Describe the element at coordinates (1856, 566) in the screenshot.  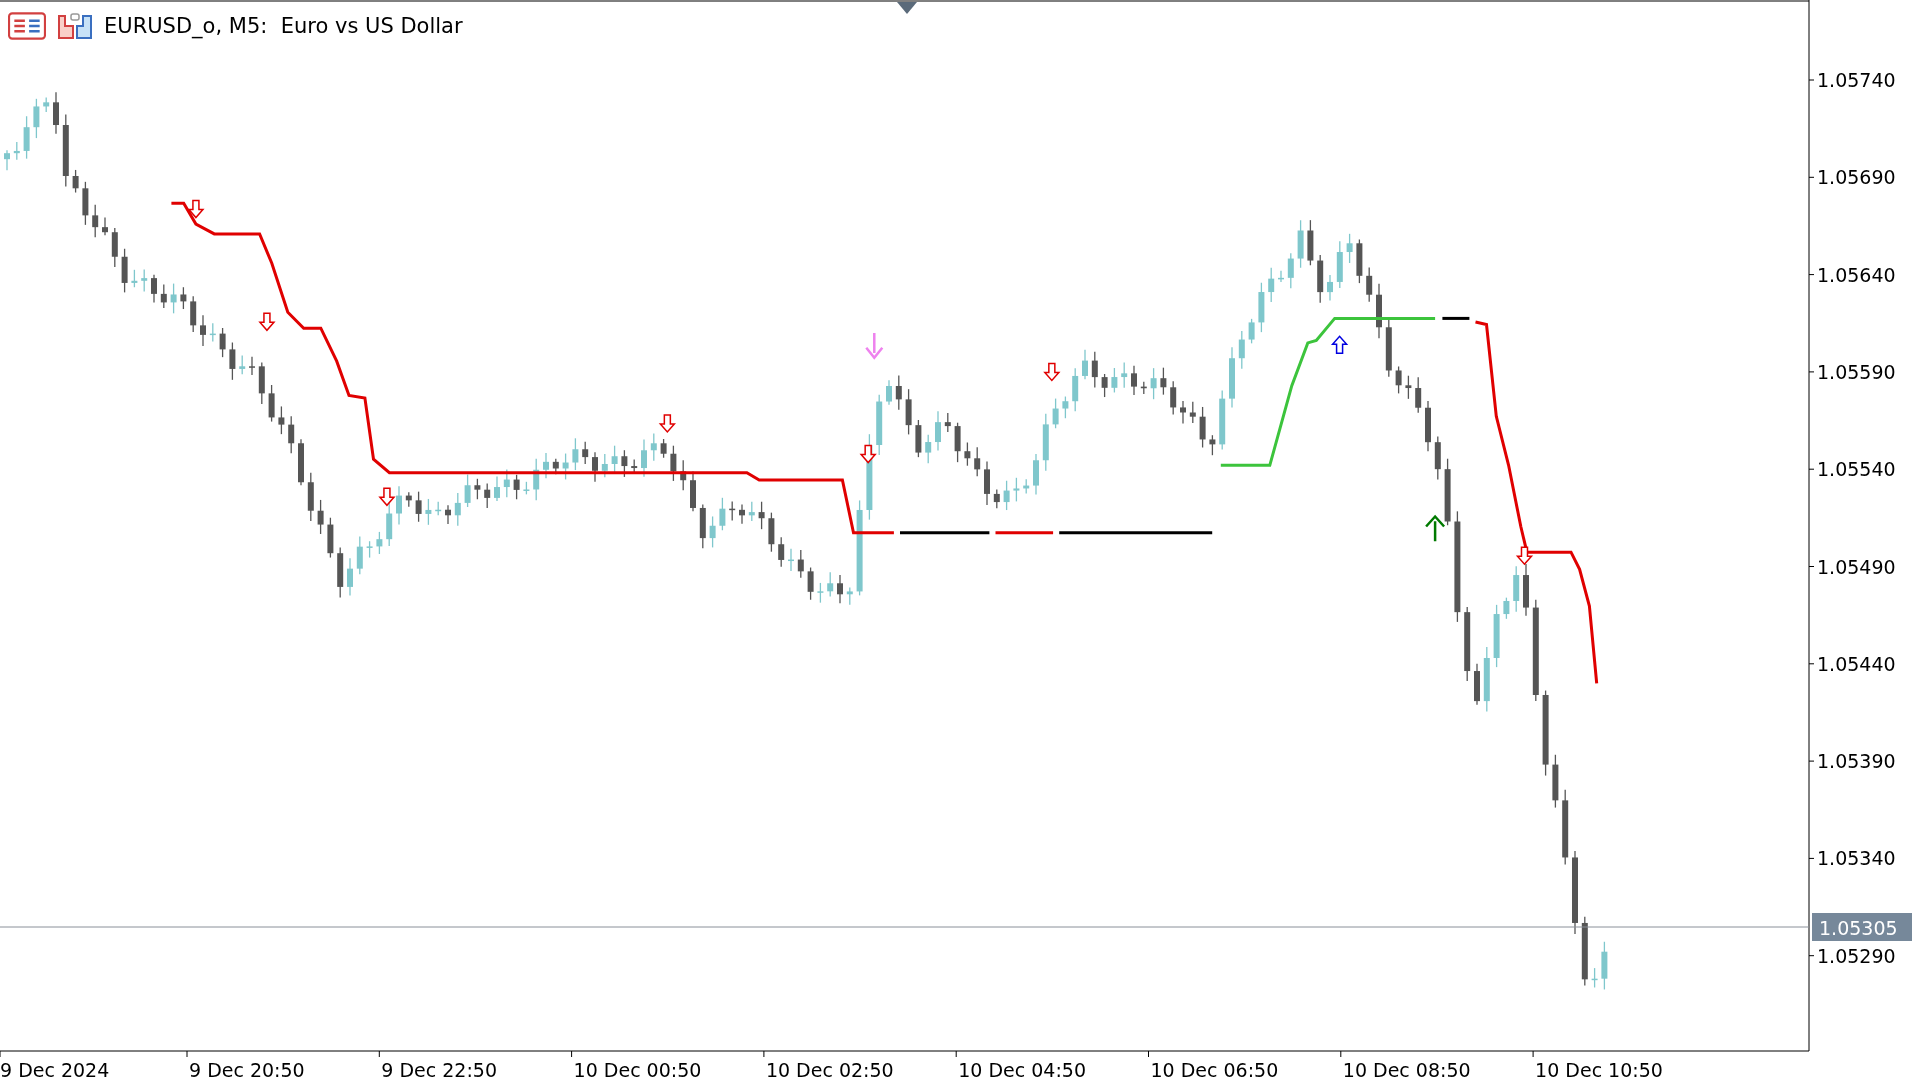
I see `price-label: 1.05490` at that location.